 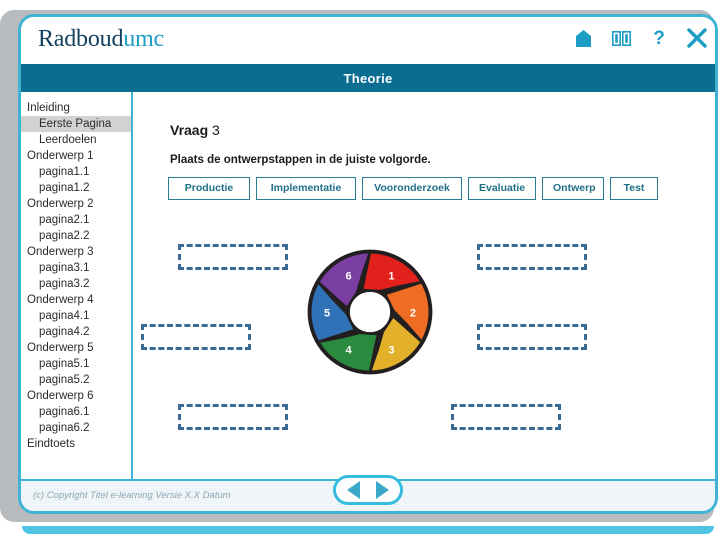 I want to click on toc-item: Inleiding, so click(x=76, y=108).